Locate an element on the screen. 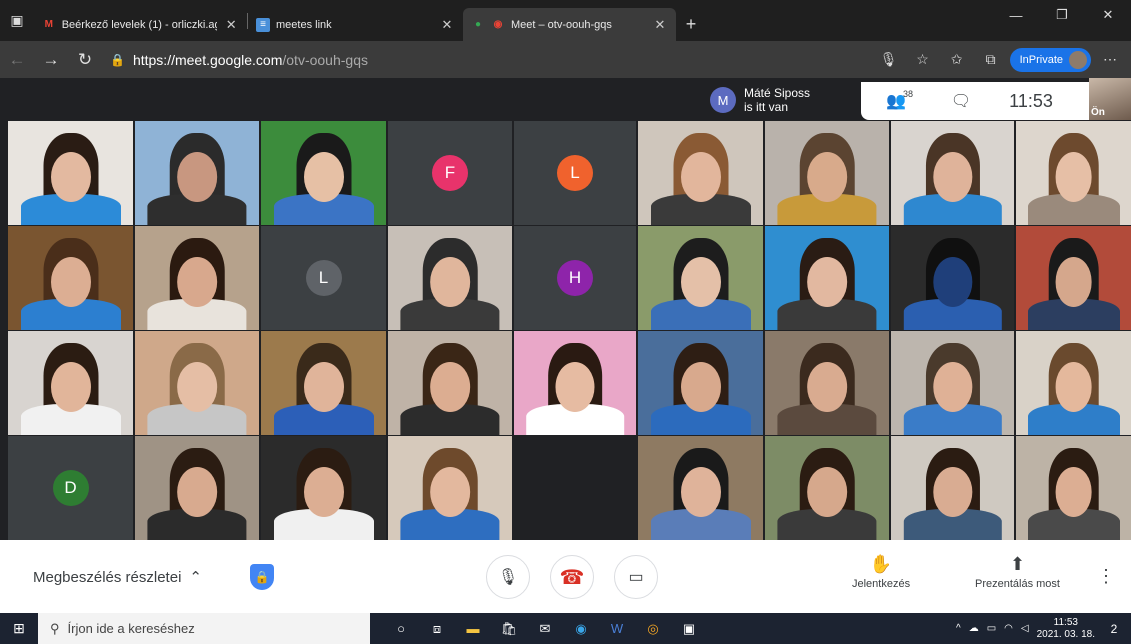 The width and height of the screenshot is (1131, 644). task-view-icon: ⧈ is located at coordinates (437, 628).